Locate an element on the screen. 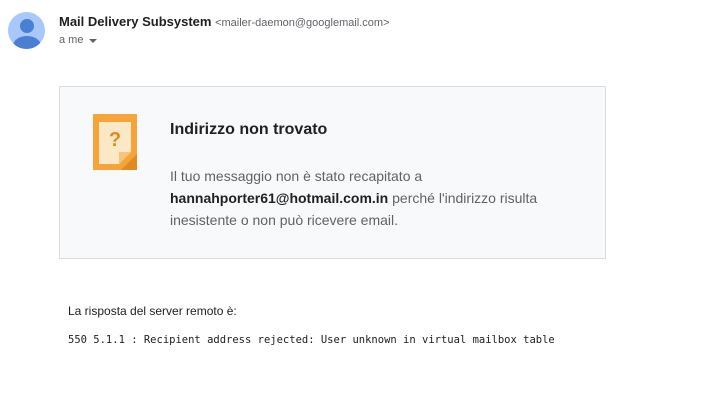  avatar-body-shape is located at coordinates (26, 42).